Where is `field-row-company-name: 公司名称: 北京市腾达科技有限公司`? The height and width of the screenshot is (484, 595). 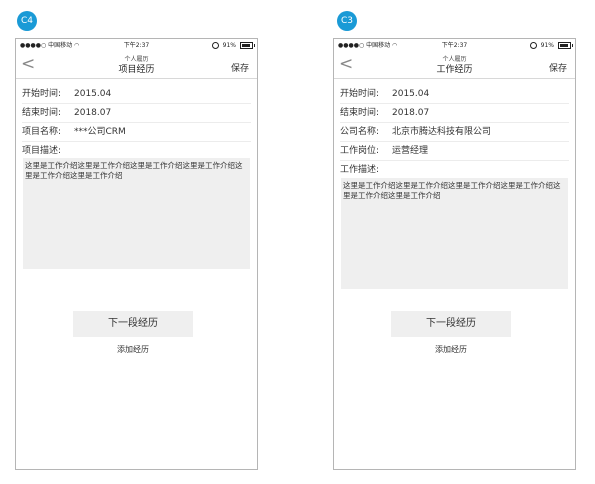
field-row-company-name: 公司名称: 北京市腾达科技有限公司 is located at coordinates (454, 132).